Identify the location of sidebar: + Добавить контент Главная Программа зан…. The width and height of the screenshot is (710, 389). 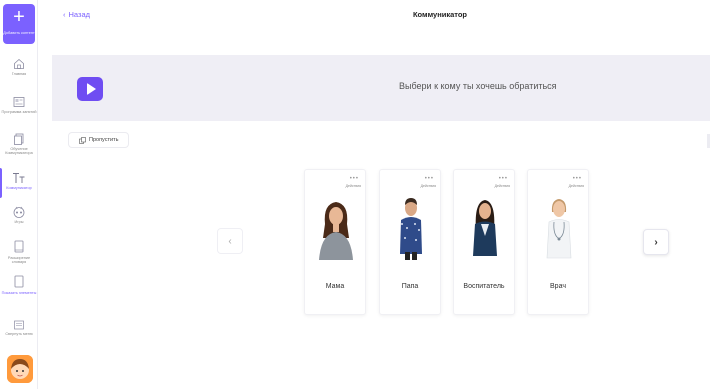
(19, 194).